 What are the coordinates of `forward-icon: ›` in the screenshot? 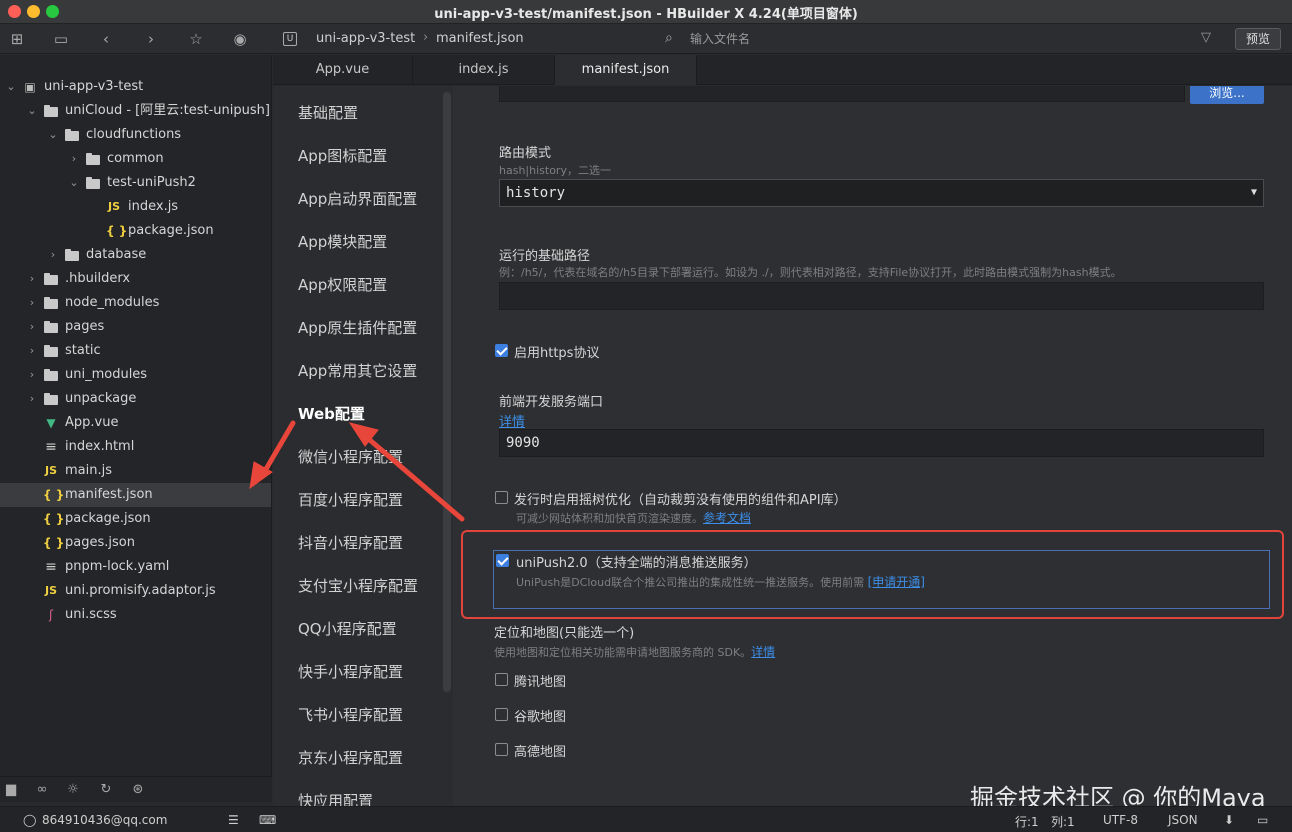 It's located at (151, 39).